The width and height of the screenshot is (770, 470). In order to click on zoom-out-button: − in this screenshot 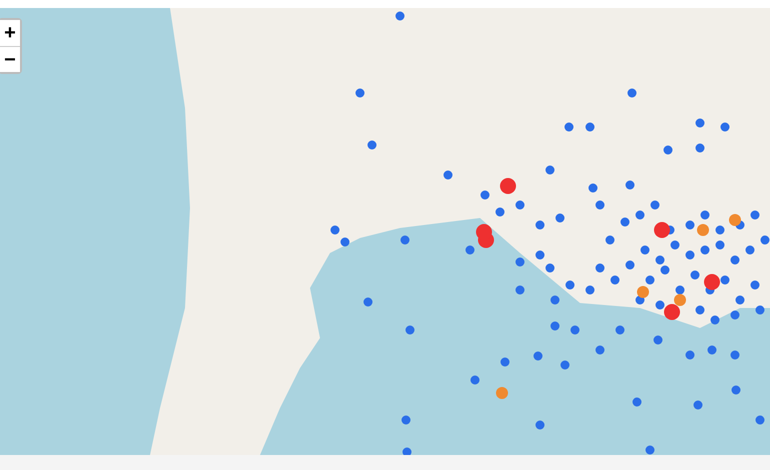, I will do `click(10, 59)`.